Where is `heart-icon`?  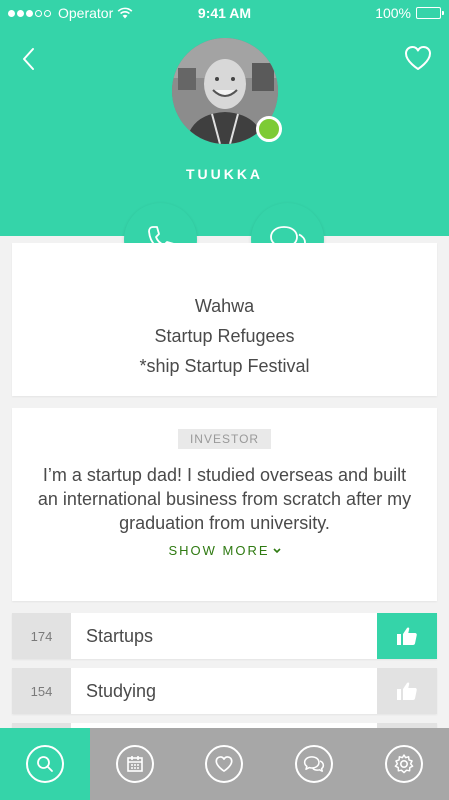 heart-icon is located at coordinates (224, 764).